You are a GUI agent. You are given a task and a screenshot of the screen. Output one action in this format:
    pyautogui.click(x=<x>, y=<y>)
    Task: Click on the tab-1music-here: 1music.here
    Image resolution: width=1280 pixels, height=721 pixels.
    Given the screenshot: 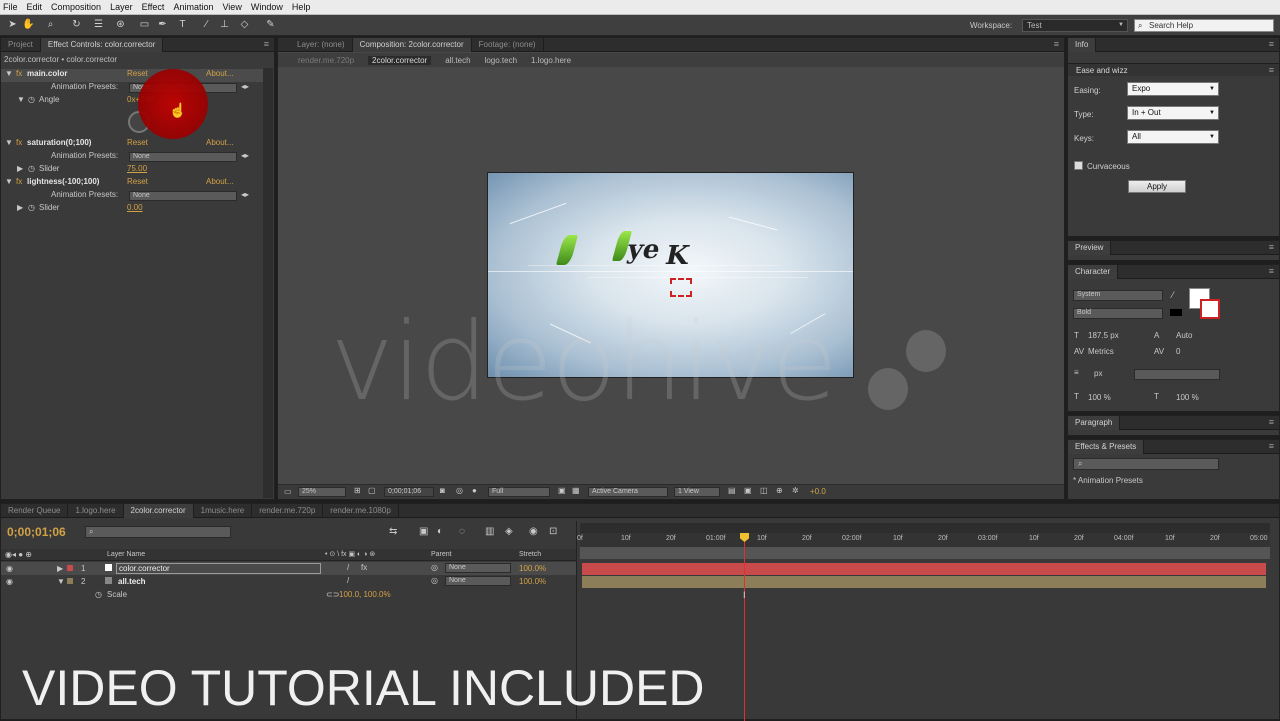 What is the action you would take?
    pyautogui.click(x=223, y=510)
    